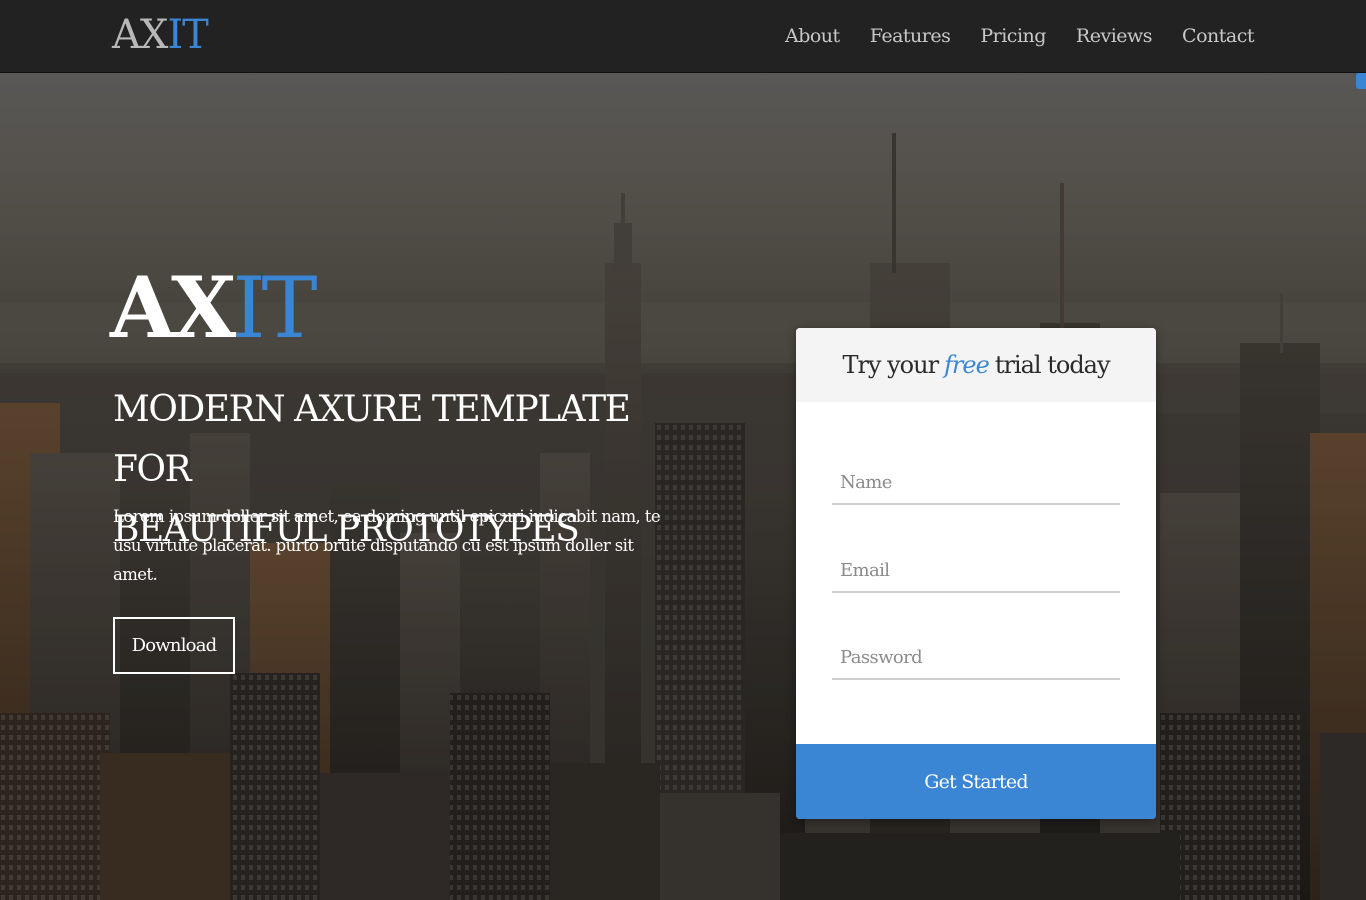  I want to click on nav-logo-ax: AX, so click(140, 35).